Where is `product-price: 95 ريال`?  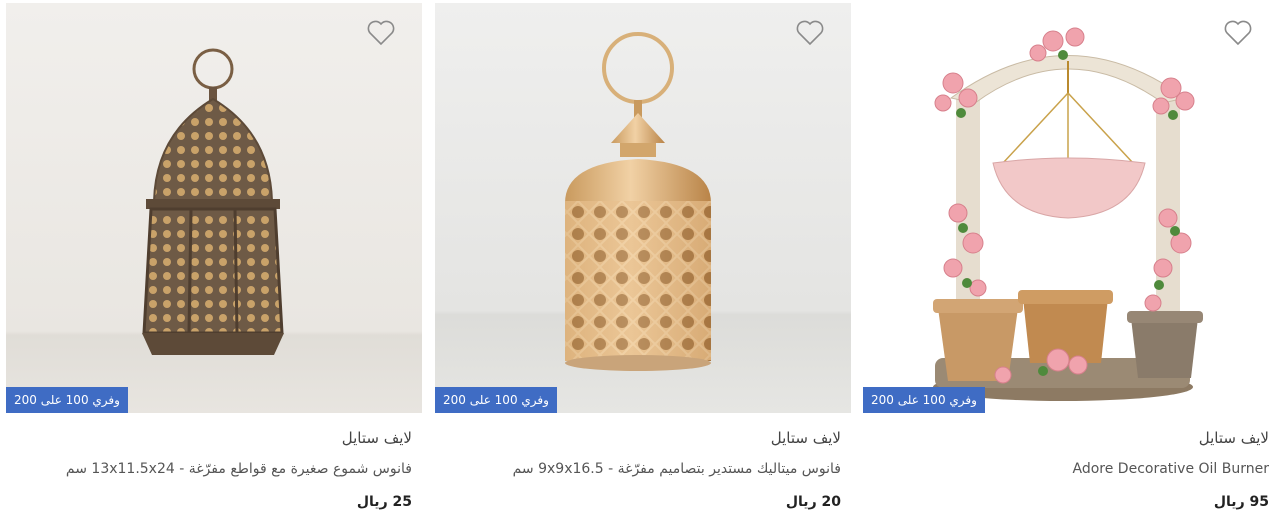
product-price: 95 ريال is located at coordinates (1241, 502).